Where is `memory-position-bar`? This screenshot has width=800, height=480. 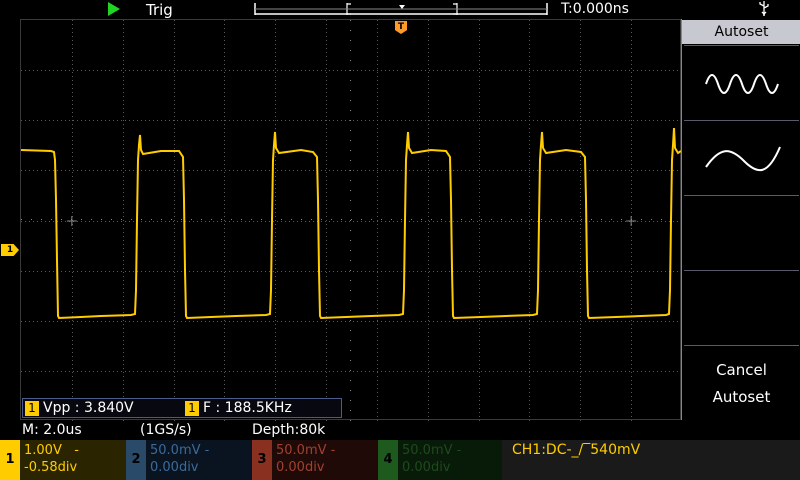
memory-position-bar is located at coordinates (401, 9).